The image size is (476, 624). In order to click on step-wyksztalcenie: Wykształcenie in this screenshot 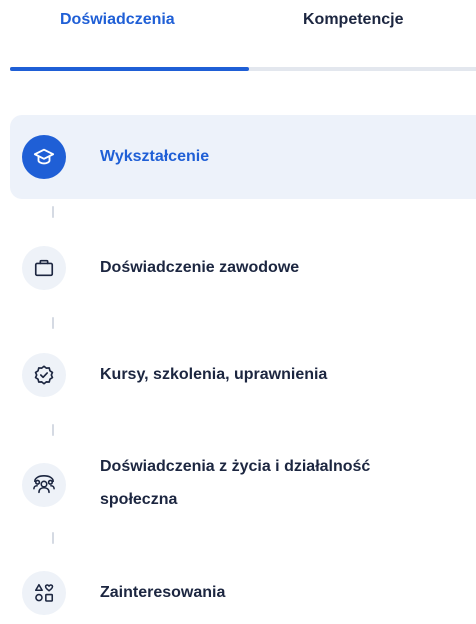, I will do `click(243, 157)`.